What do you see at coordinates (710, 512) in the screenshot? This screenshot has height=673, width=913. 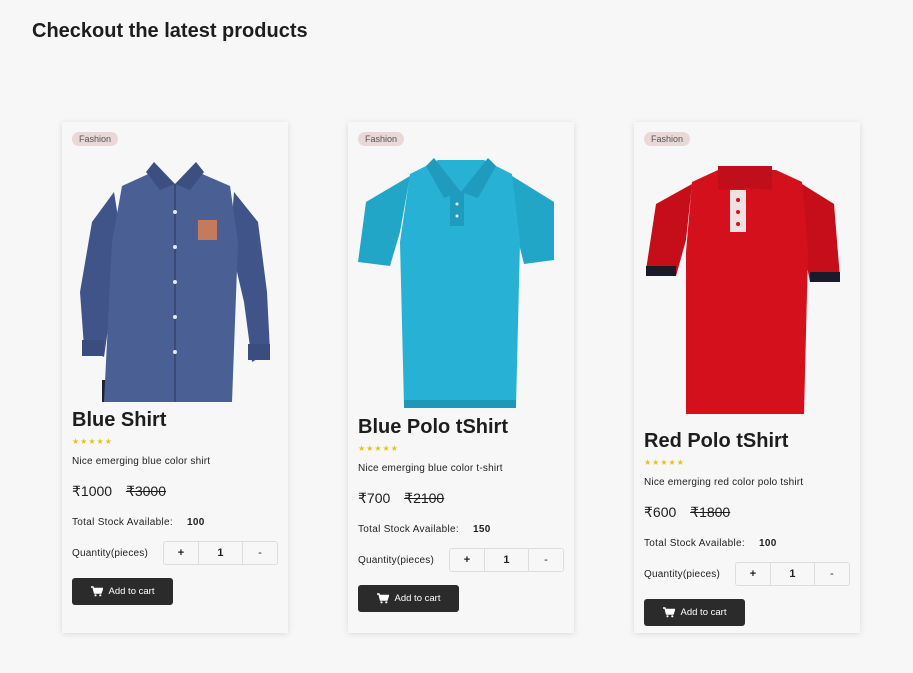 I see `original-price: ₹1800` at bounding box center [710, 512].